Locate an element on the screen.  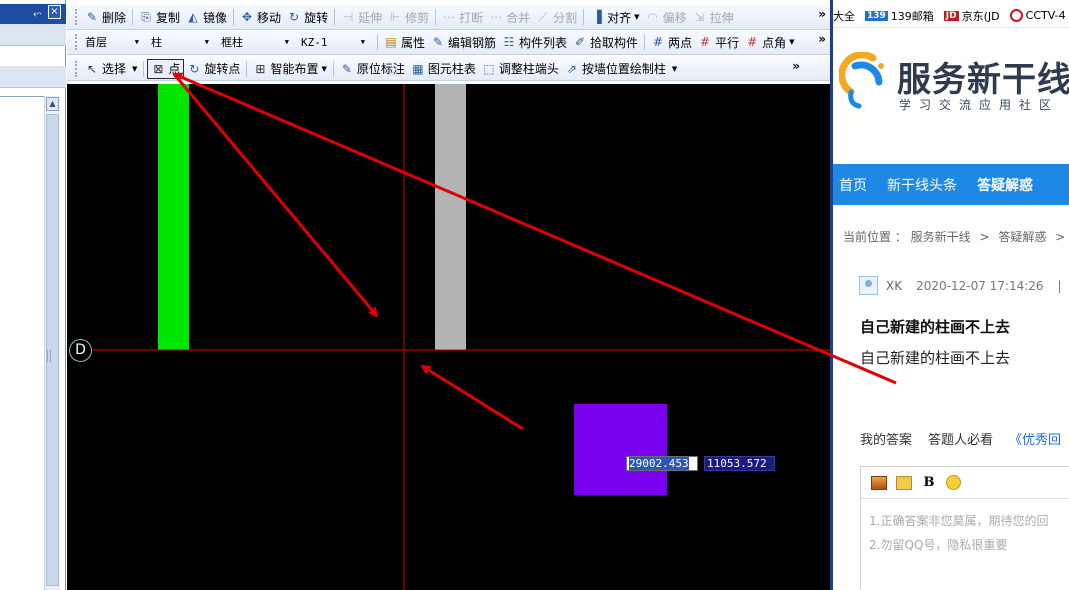
select-button: ↖ 选择 ▼ is located at coordinates (111, 69).